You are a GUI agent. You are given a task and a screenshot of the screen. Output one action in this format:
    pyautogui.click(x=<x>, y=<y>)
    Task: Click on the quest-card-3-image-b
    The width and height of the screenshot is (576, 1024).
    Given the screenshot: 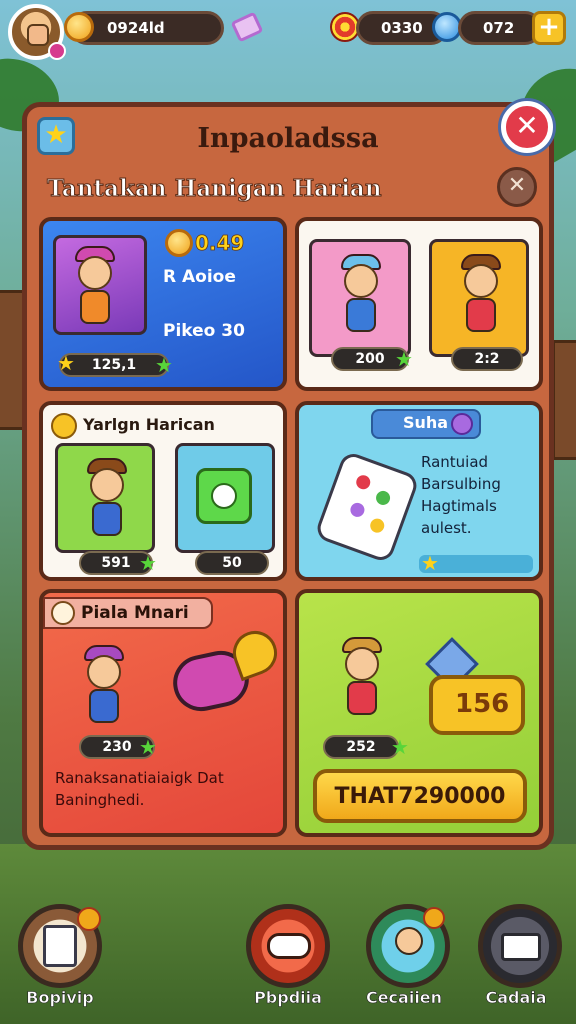 What is the action you would take?
    pyautogui.click(x=225, y=498)
    